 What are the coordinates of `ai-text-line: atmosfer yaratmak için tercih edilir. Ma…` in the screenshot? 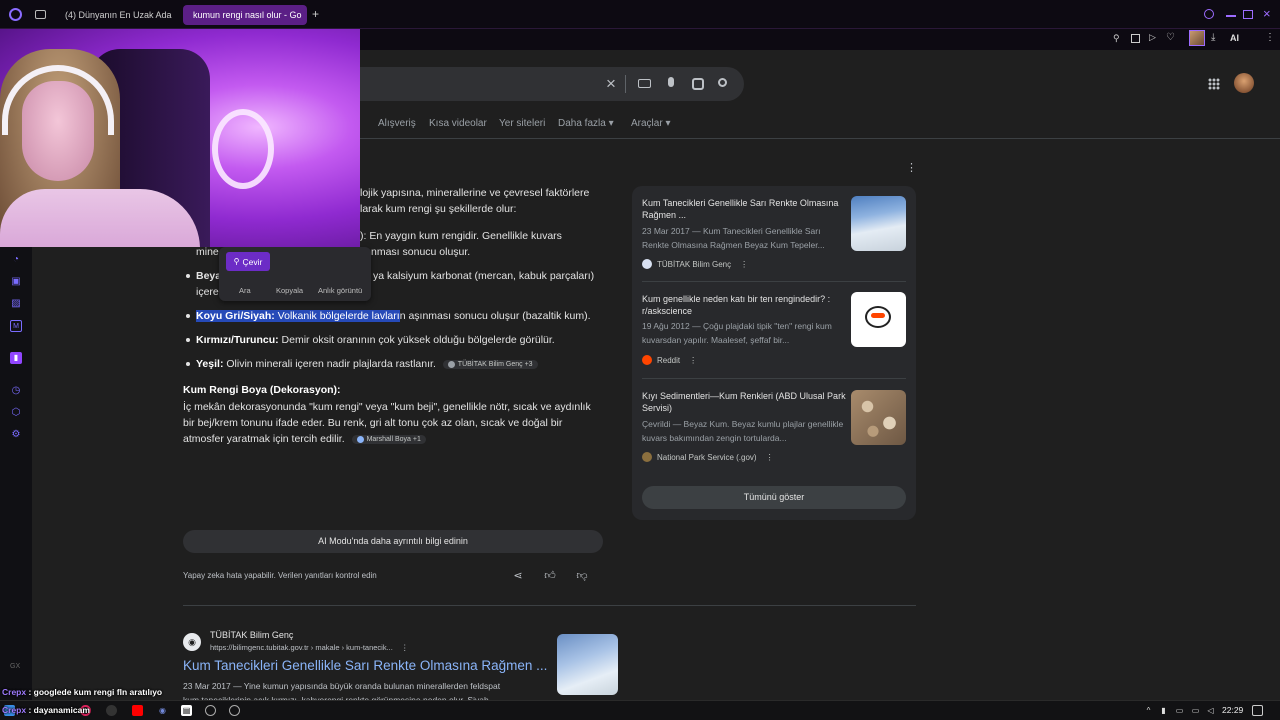 It's located at (304, 439).